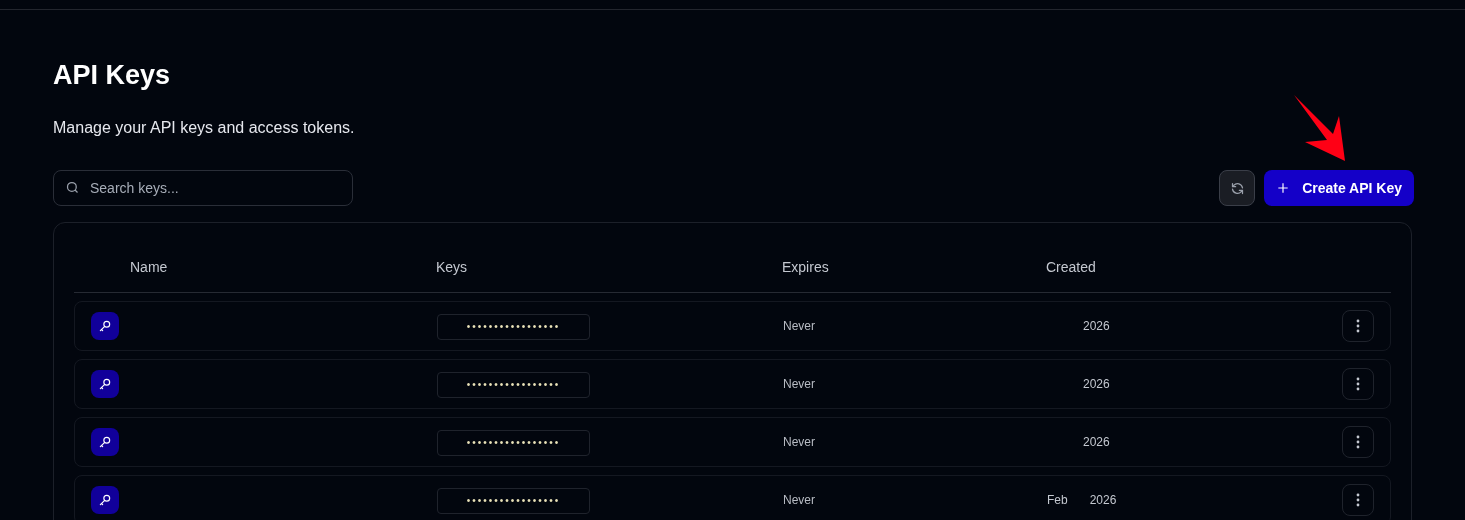 The image size is (1465, 520). Describe the element at coordinates (112, 75) in the screenshot. I see `page-title: API Keys` at that location.